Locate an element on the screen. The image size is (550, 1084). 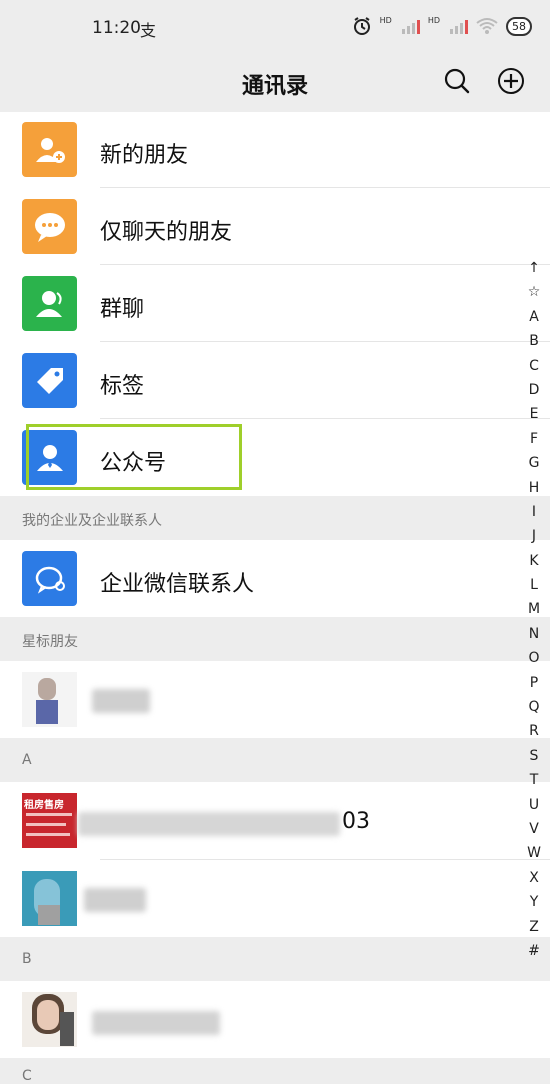
section-header-label: C is located at coordinates (27, 1076).